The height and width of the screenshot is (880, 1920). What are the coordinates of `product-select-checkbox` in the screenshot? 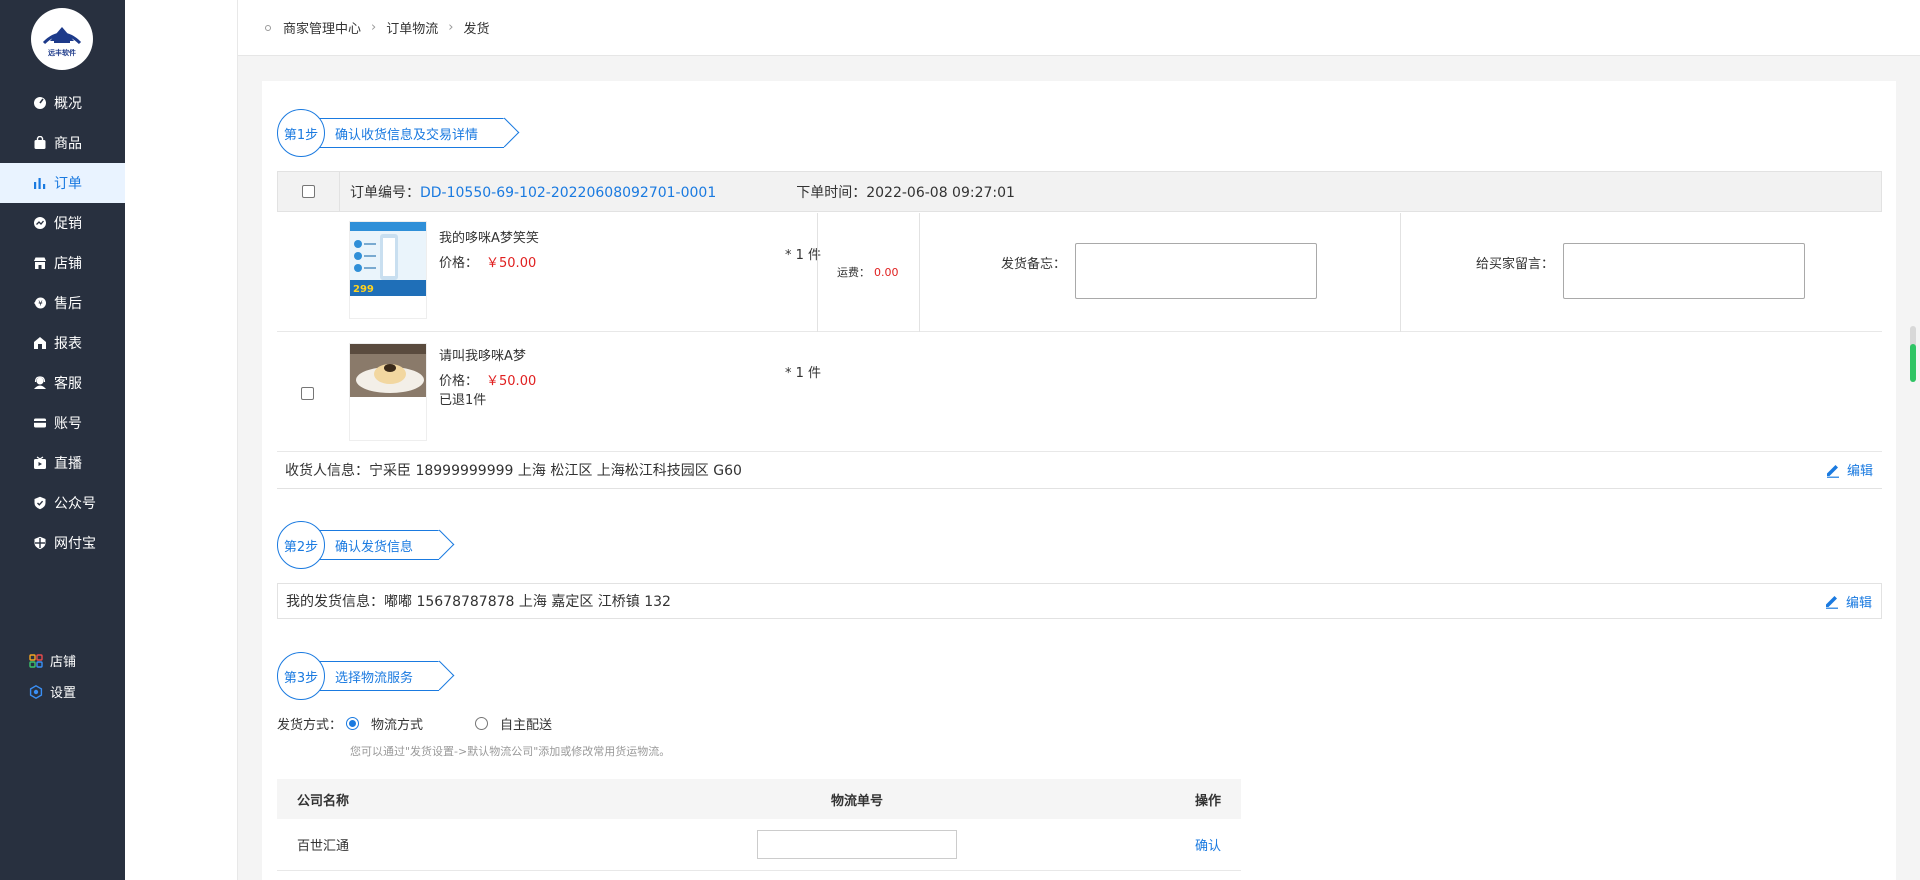 It's located at (307, 393).